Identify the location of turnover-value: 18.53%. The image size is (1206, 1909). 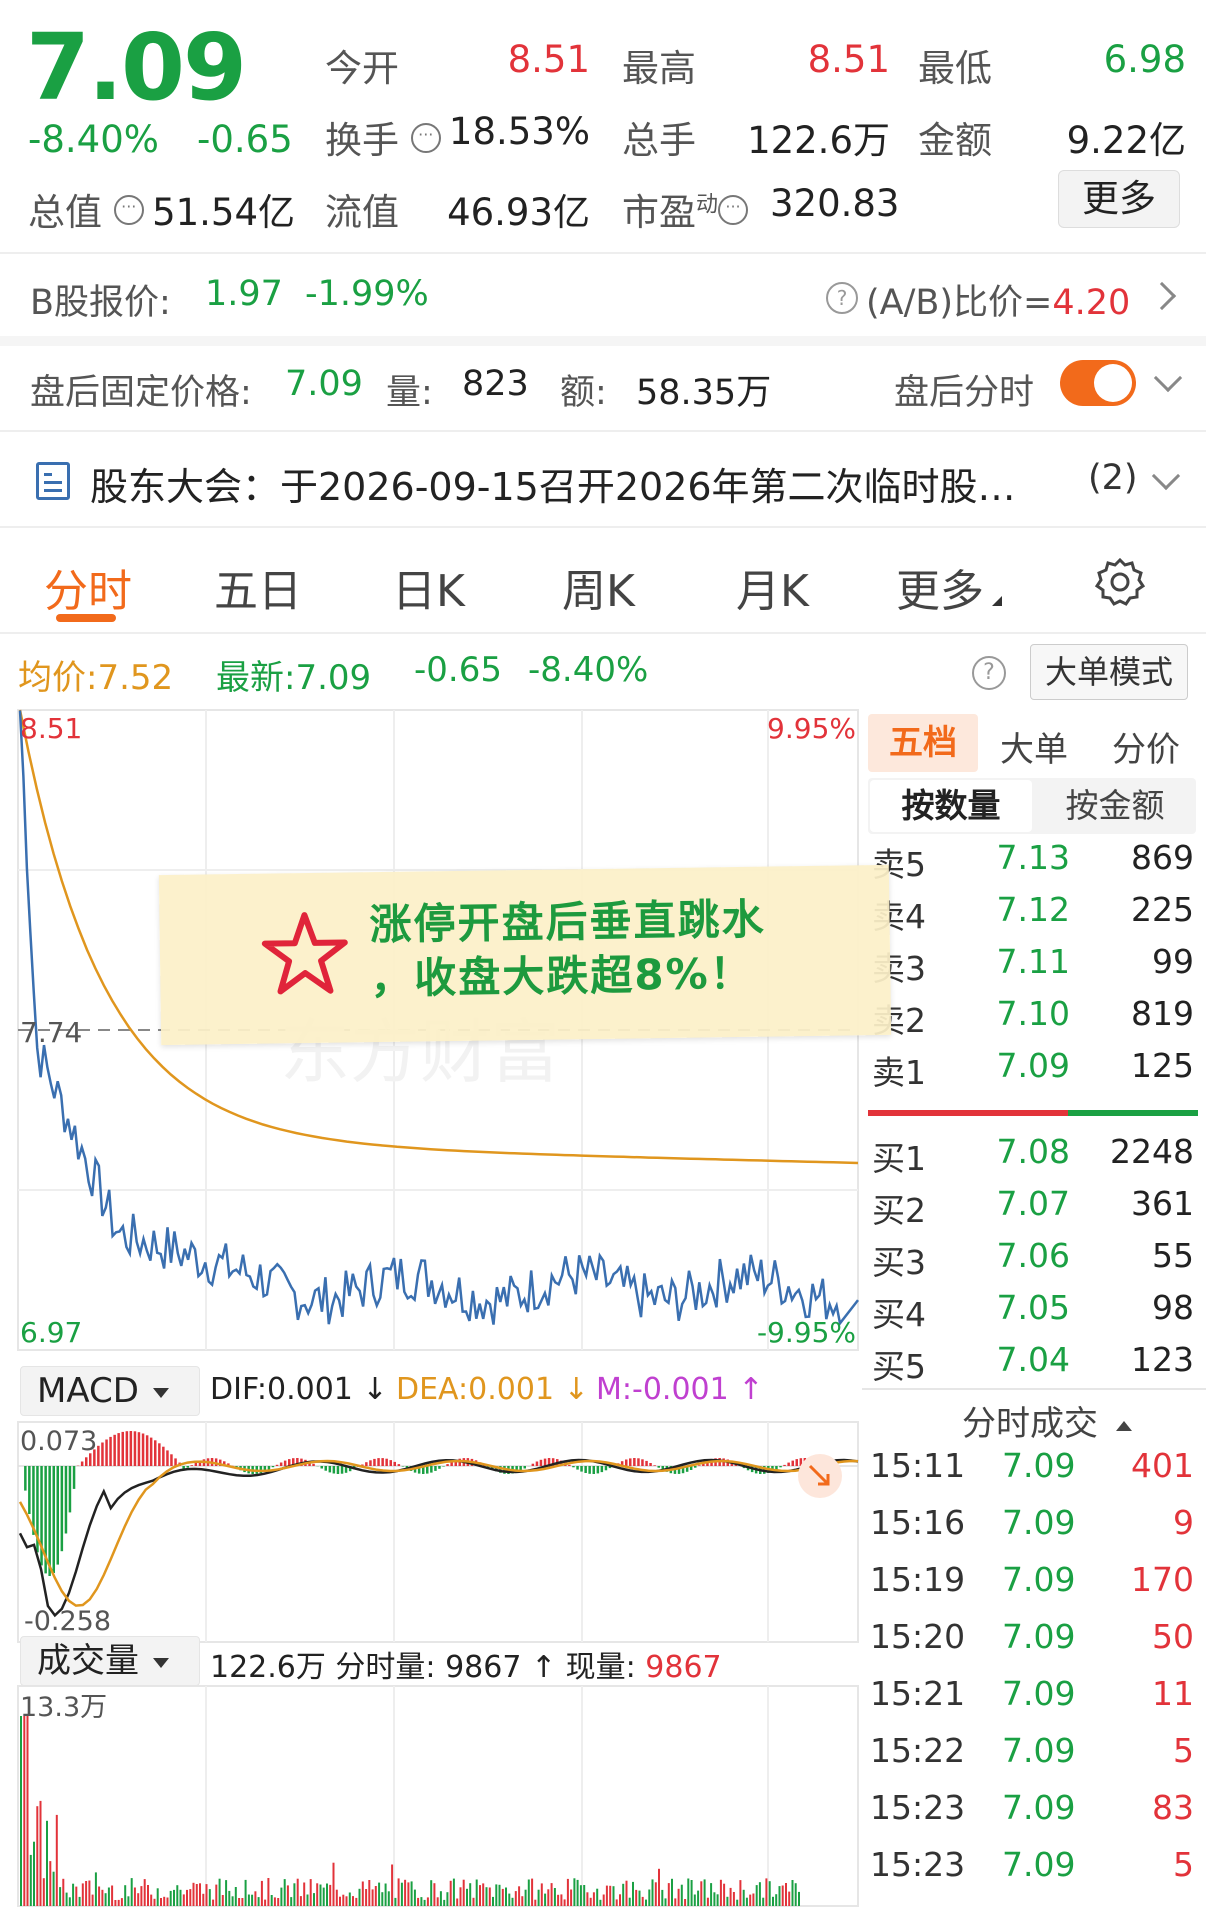
(519, 131).